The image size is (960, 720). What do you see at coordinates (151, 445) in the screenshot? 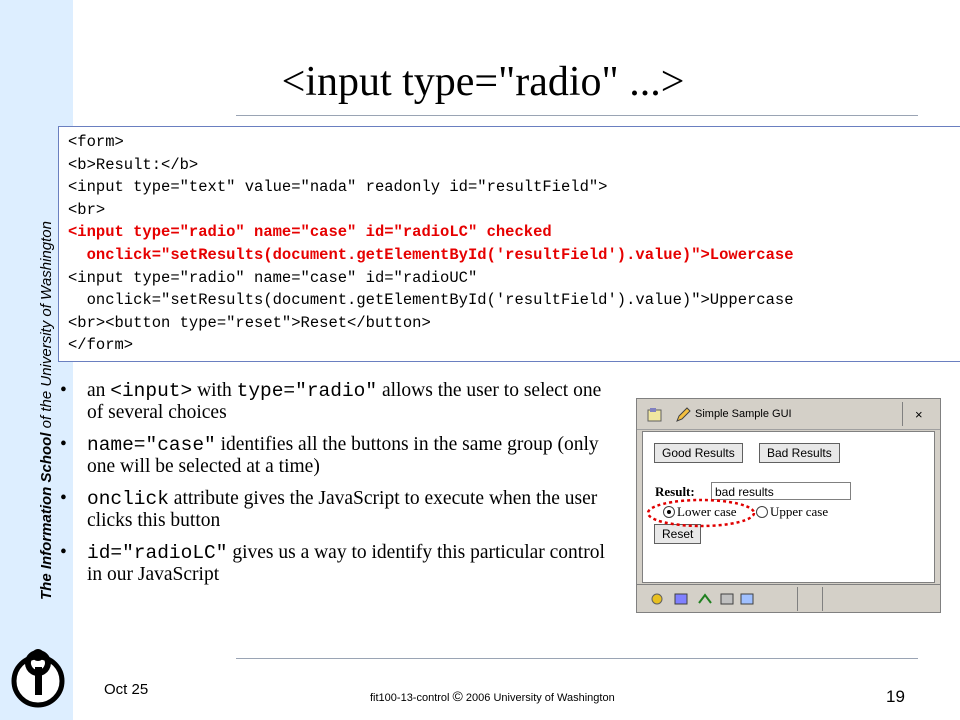
I see `inline-code: name="case"` at bounding box center [151, 445].